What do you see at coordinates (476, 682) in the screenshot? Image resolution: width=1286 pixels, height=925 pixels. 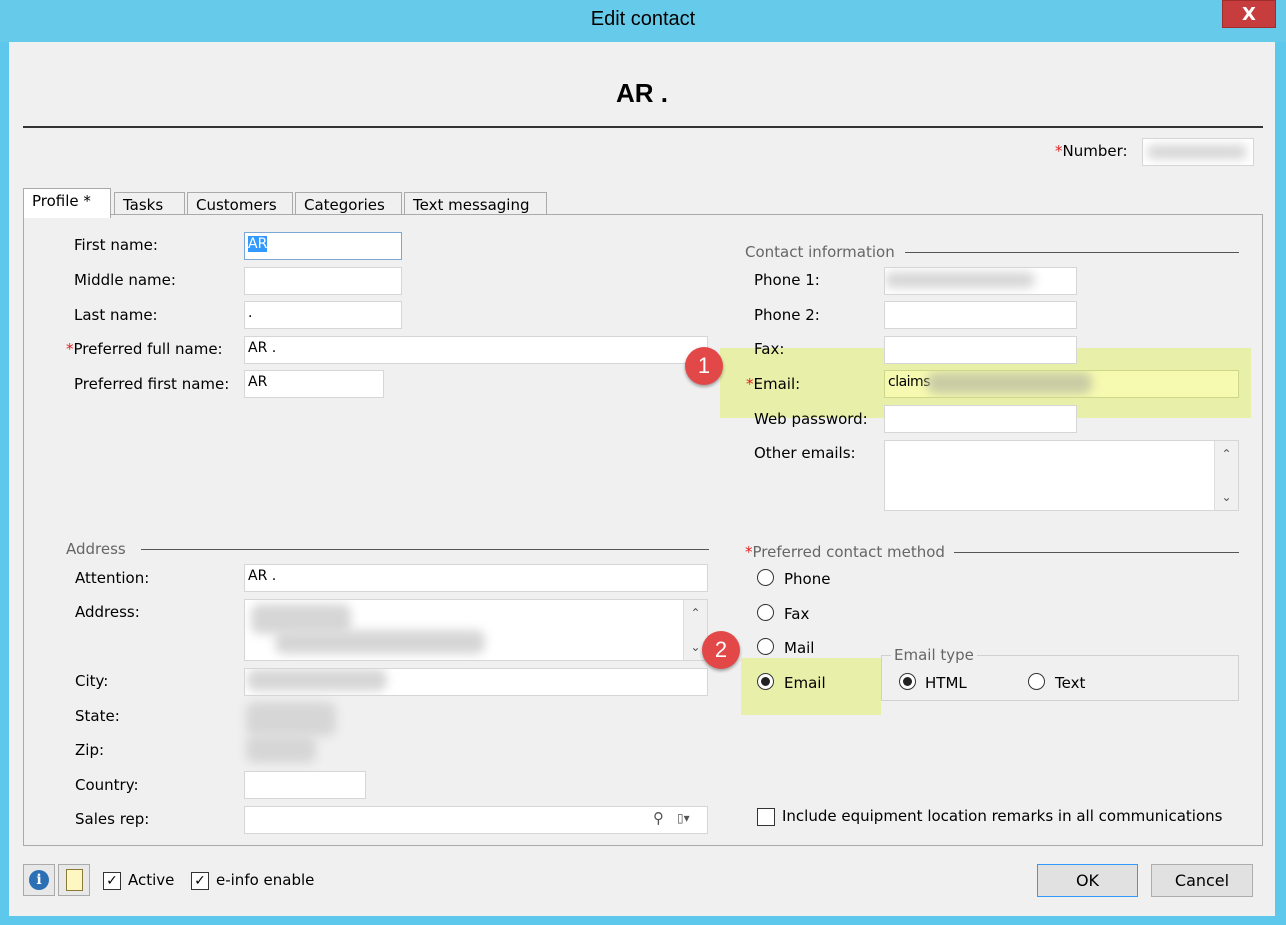 I see `city-field` at bounding box center [476, 682].